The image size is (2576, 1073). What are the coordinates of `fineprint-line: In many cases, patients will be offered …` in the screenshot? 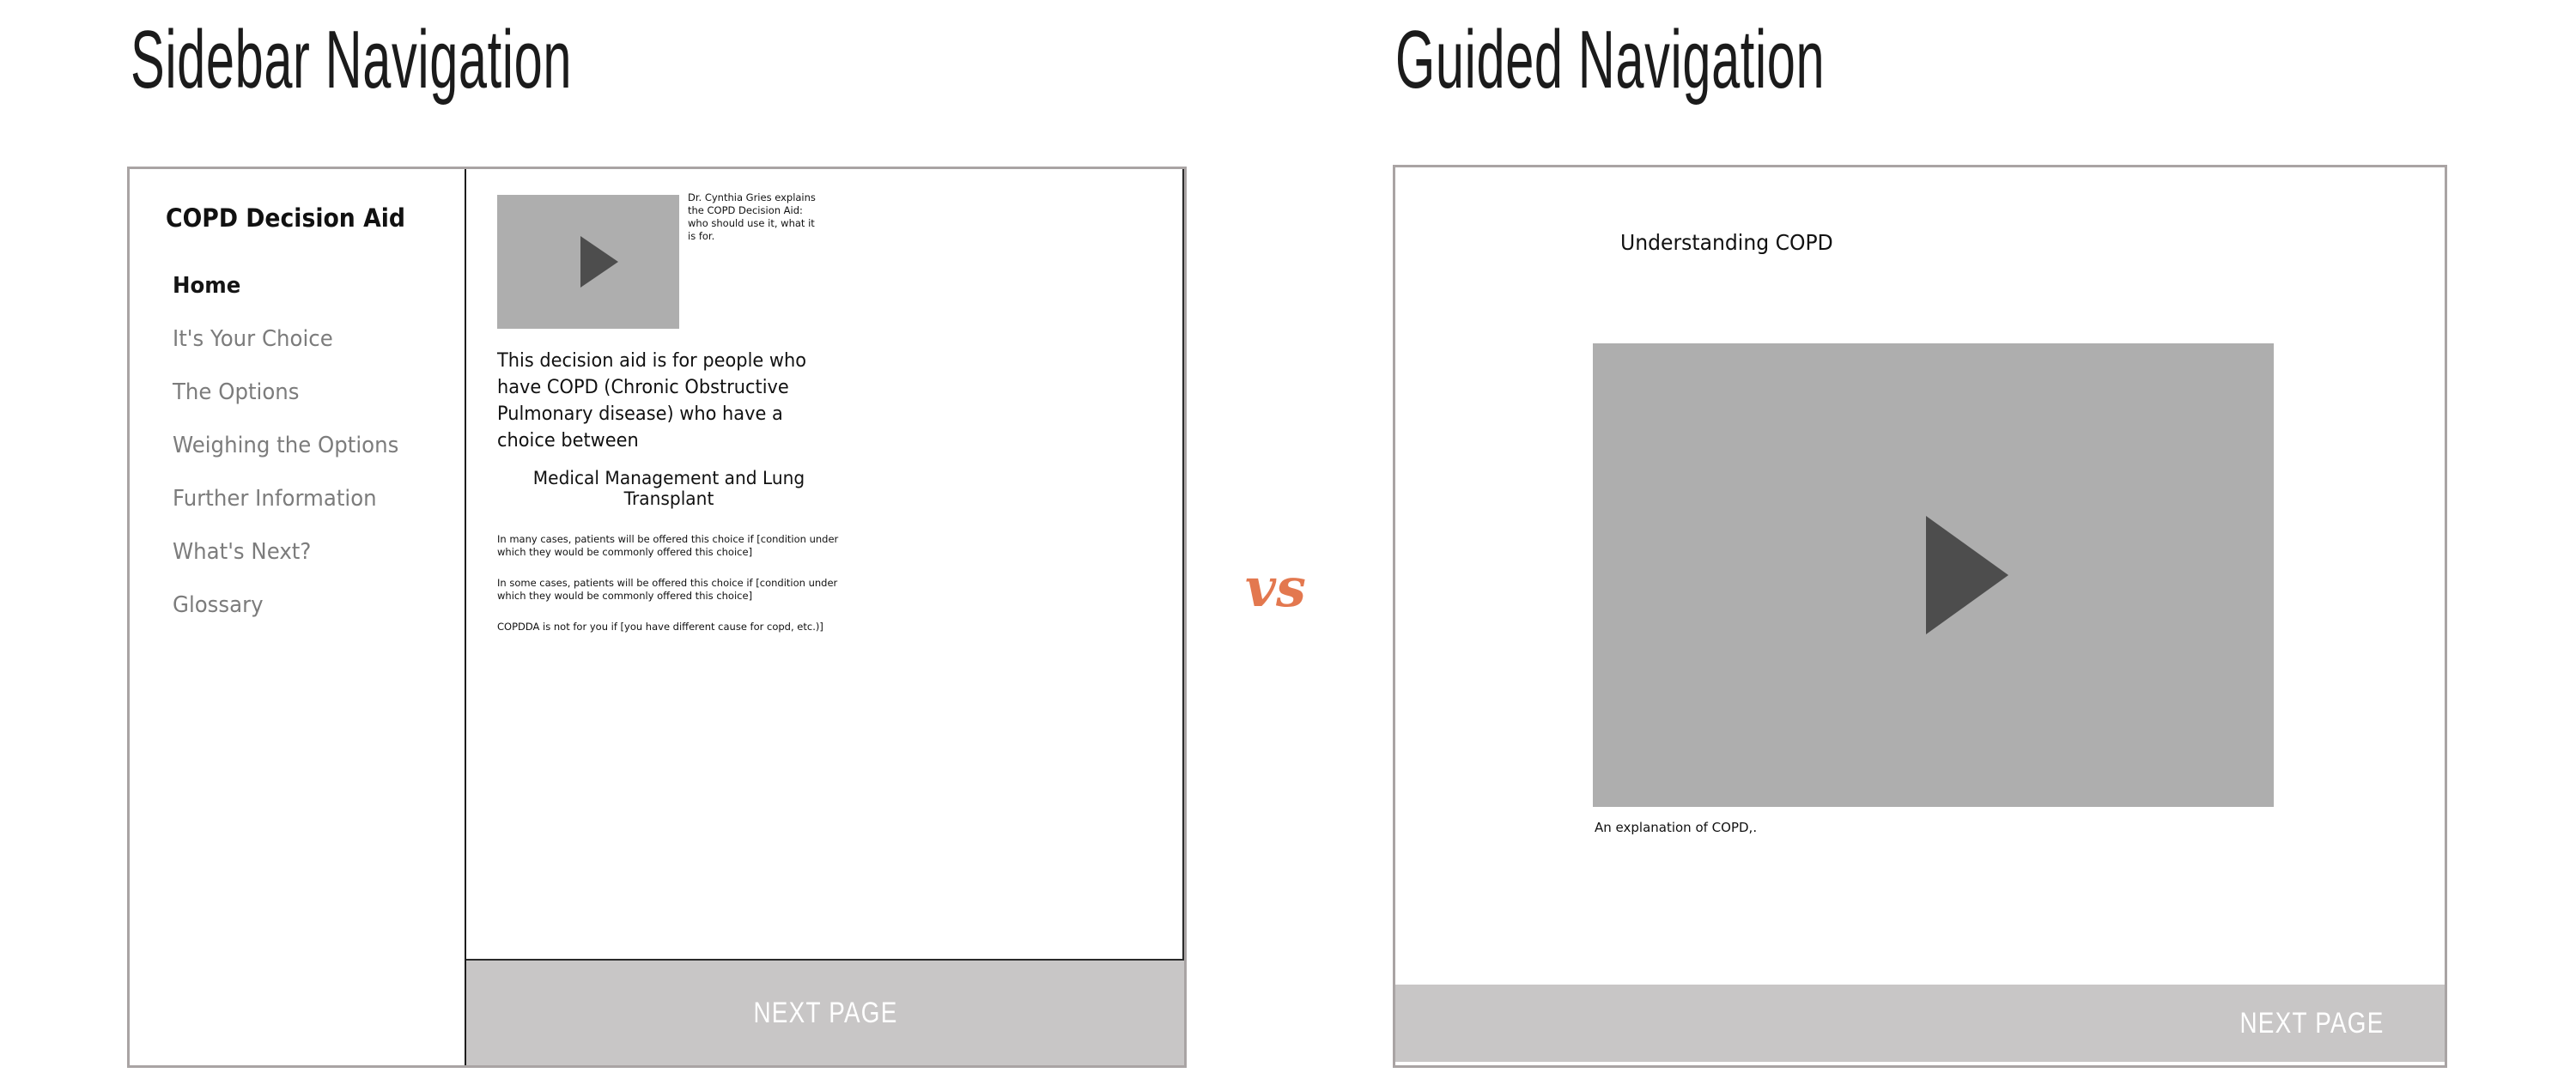 It's located at (668, 546).